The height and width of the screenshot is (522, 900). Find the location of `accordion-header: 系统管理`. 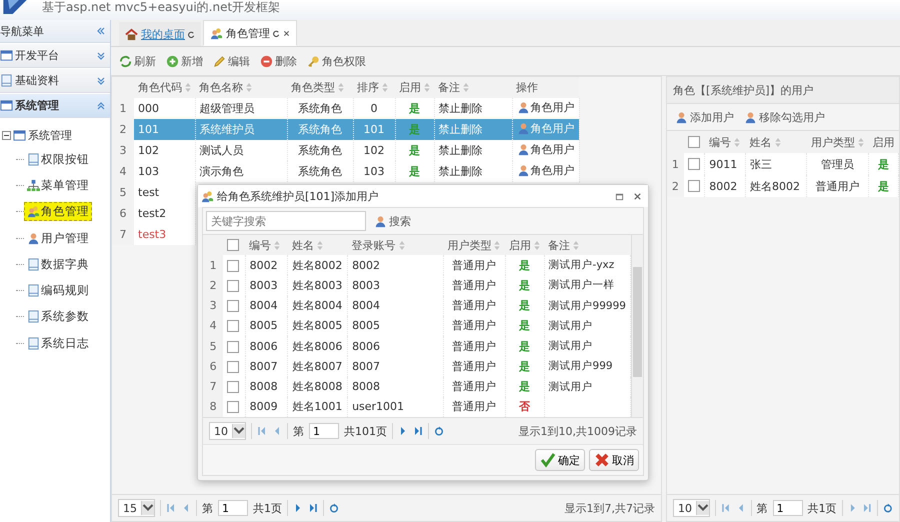

accordion-header: 系统管理 is located at coordinates (55, 106).